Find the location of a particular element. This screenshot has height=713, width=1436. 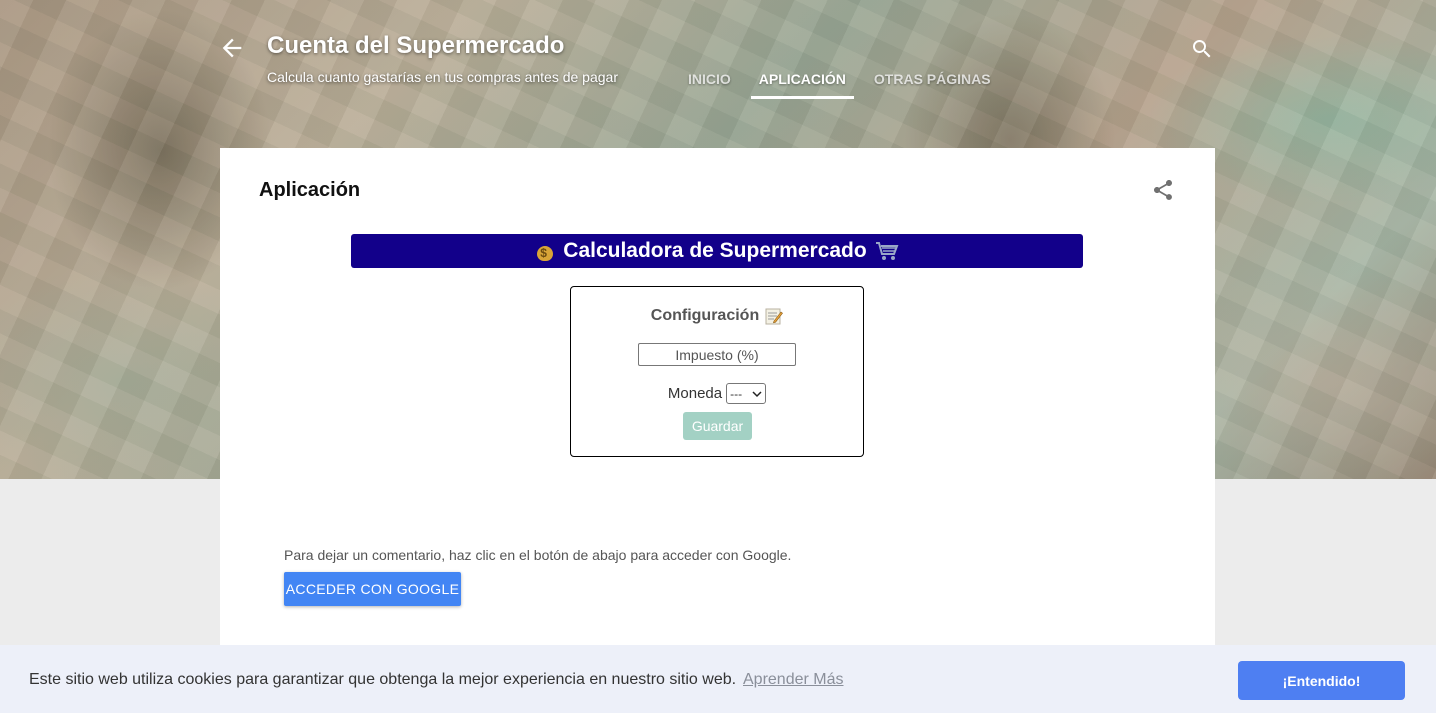

nav-item-inicio: INICIO is located at coordinates (709, 85).